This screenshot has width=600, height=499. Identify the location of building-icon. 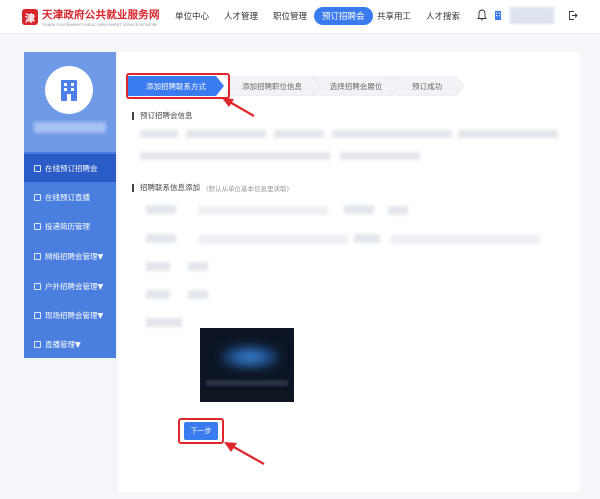
(69, 90).